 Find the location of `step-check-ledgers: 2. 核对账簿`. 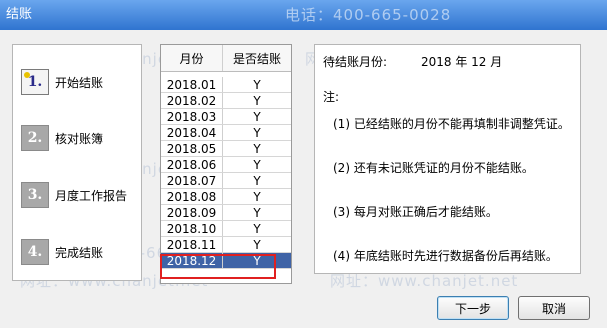

step-check-ledgers: 2. 核对账簿 is located at coordinates (62, 138).